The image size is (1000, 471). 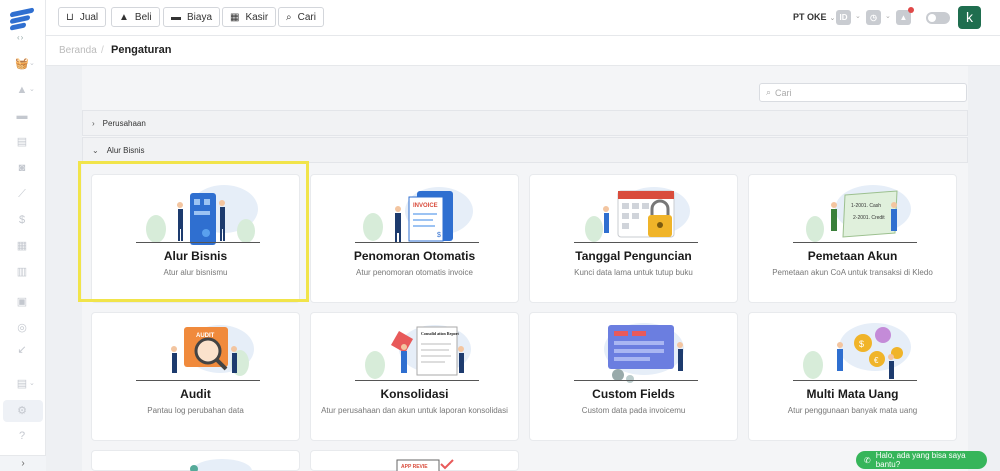 What do you see at coordinates (249, 17) in the screenshot?
I see `kasir-button: ▦ Kasir` at bounding box center [249, 17].